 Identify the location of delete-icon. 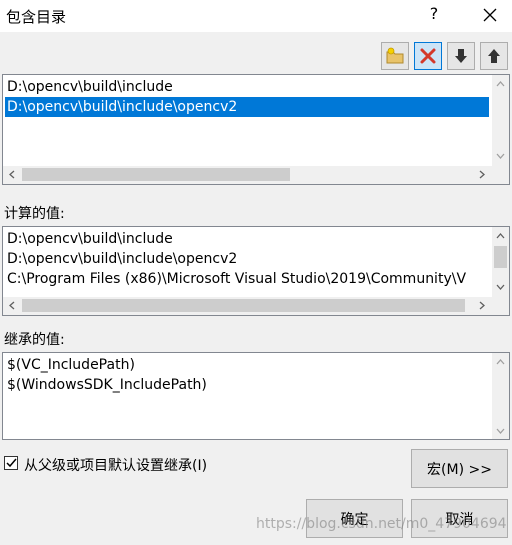
(428, 56).